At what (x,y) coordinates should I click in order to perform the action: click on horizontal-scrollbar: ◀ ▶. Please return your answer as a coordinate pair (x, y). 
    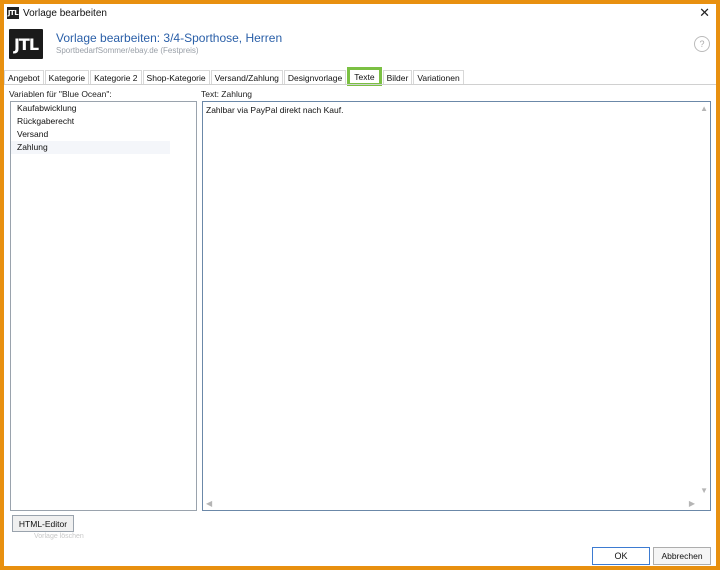
    Looking at the image, I should click on (450, 504).